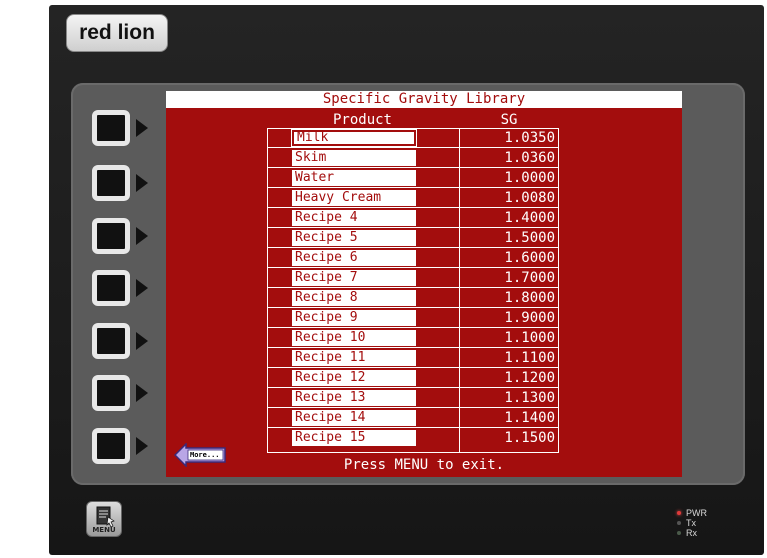  I want to click on product-name-field: Recipe 12, so click(354, 378).